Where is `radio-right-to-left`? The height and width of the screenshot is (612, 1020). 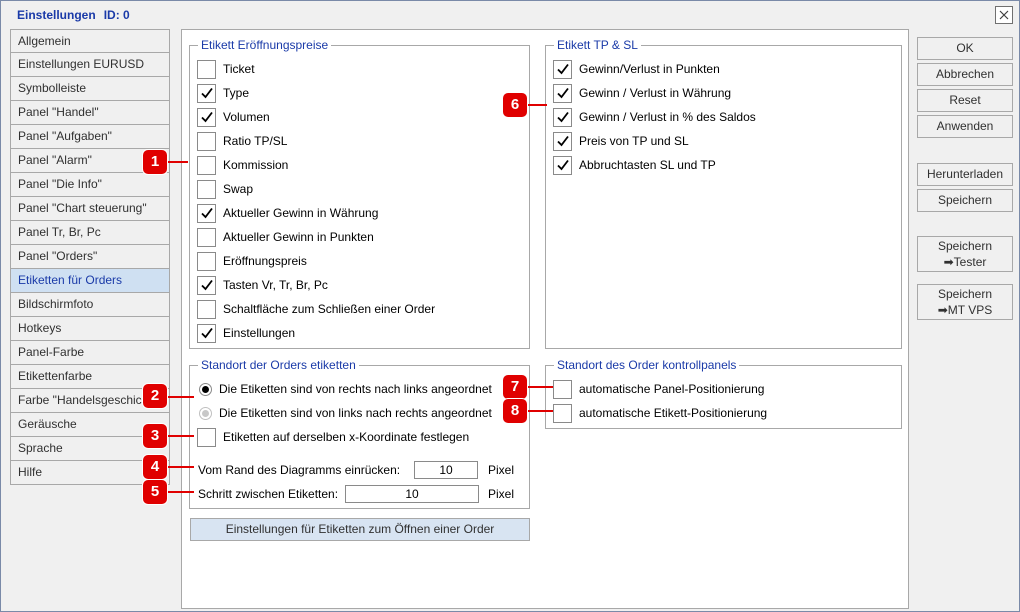
radio-right-to-left is located at coordinates (205, 389).